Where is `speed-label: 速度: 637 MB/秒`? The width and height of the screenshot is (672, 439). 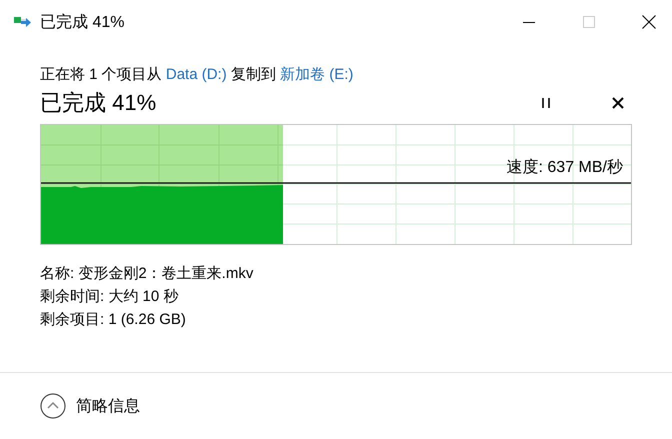
speed-label: 速度: 637 MB/秒 is located at coordinates (564, 168).